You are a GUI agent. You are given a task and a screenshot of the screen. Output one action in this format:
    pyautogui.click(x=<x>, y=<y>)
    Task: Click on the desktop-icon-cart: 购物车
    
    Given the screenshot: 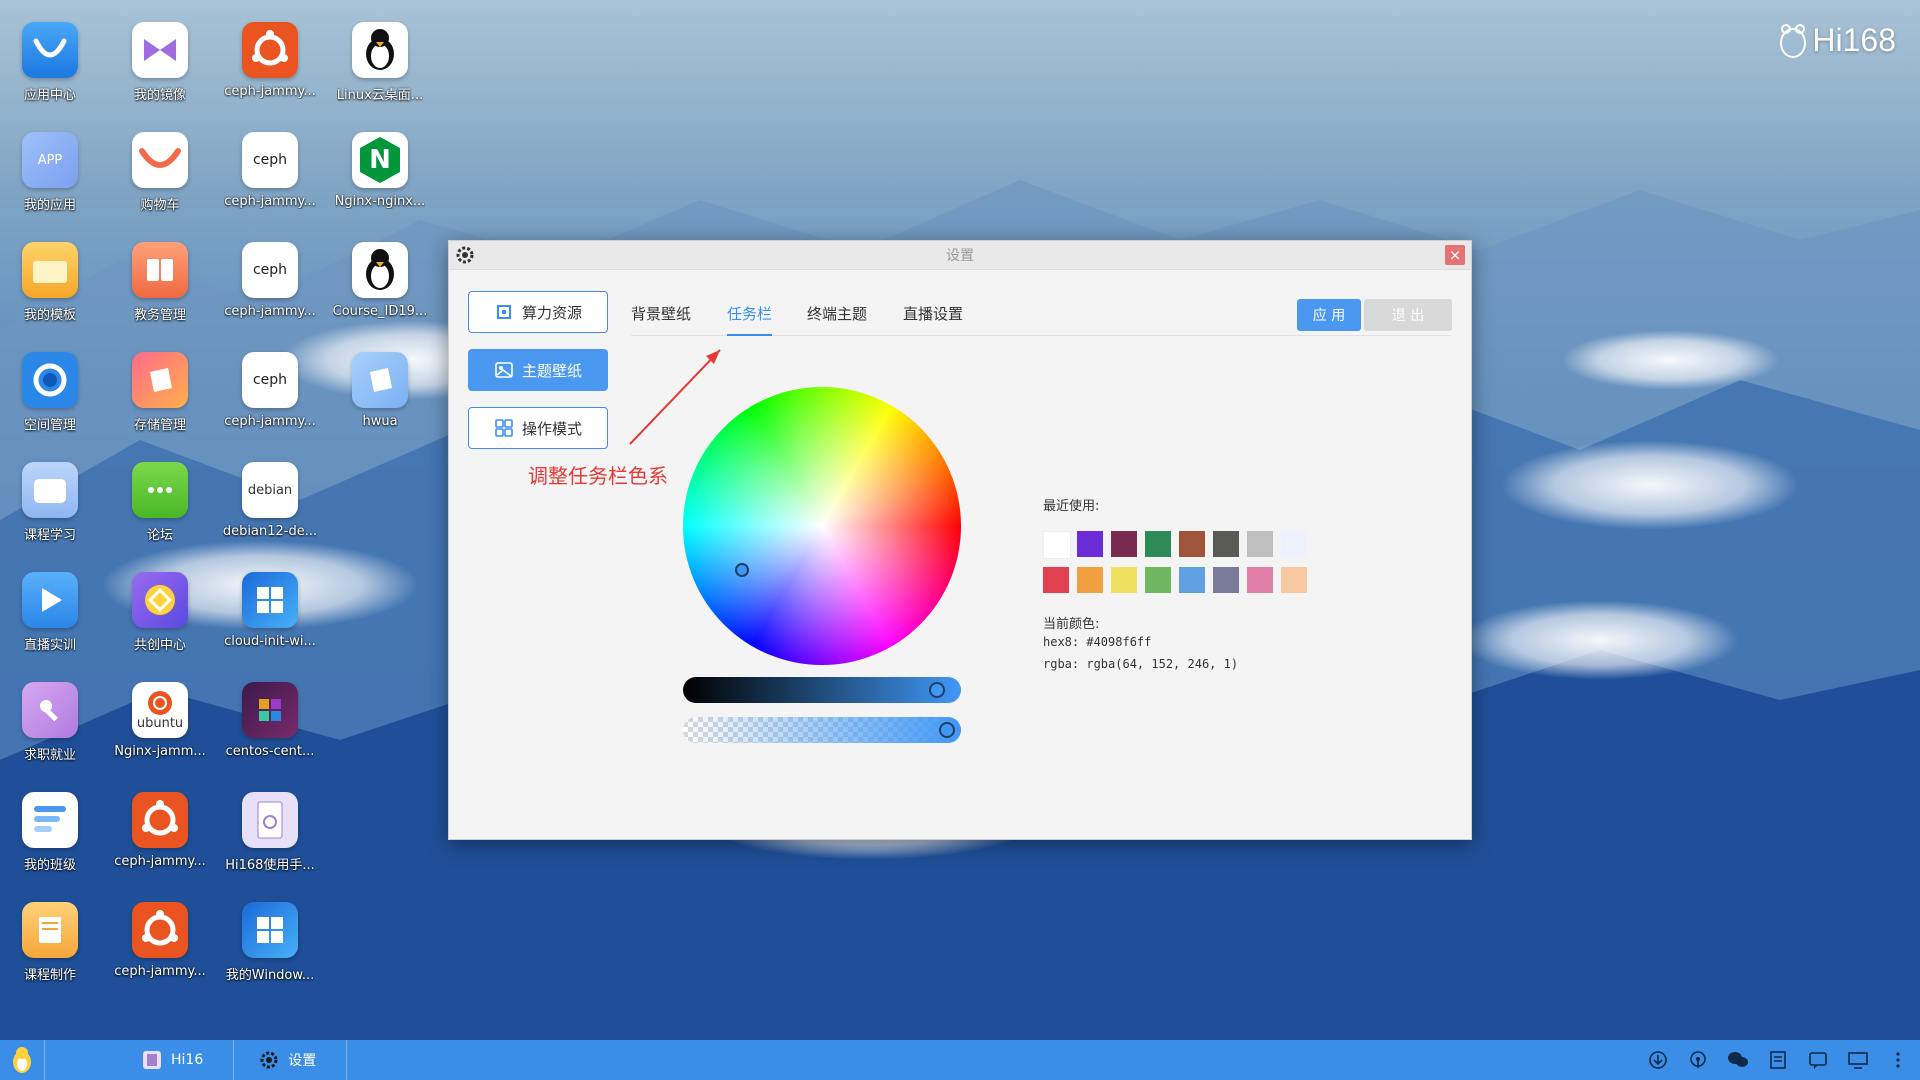 What is the action you would take?
    pyautogui.click(x=160, y=182)
    